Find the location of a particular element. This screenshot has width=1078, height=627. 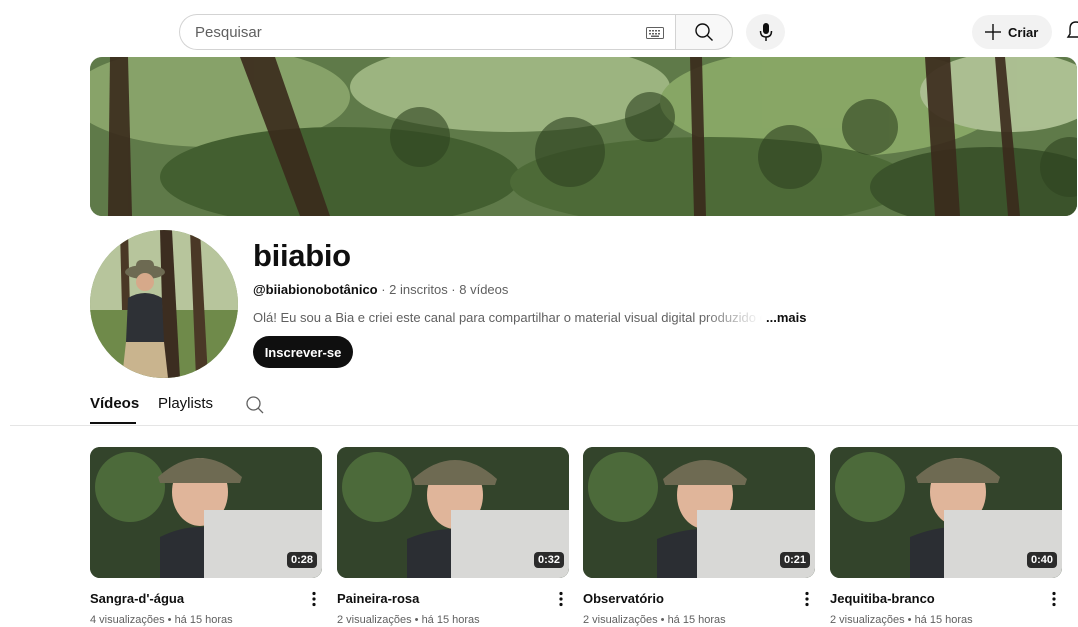

video-duration: 0:40 is located at coordinates (1041, 560).